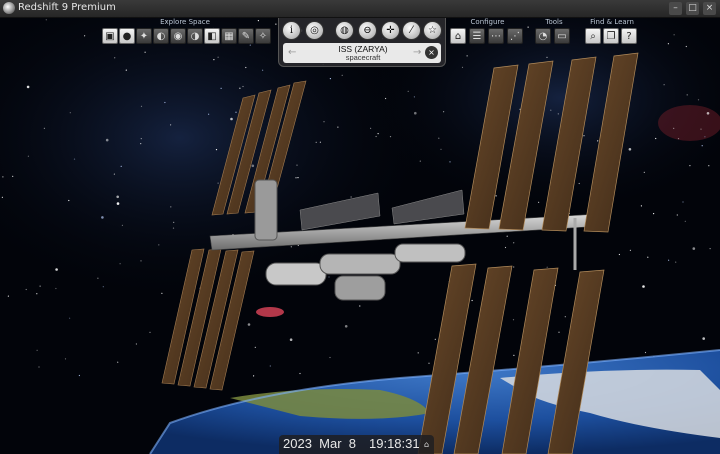 This screenshot has width=720, height=454. What do you see at coordinates (675, 8) in the screenshot?
I see `minimize-button: –` at bounding box center [675, 8].